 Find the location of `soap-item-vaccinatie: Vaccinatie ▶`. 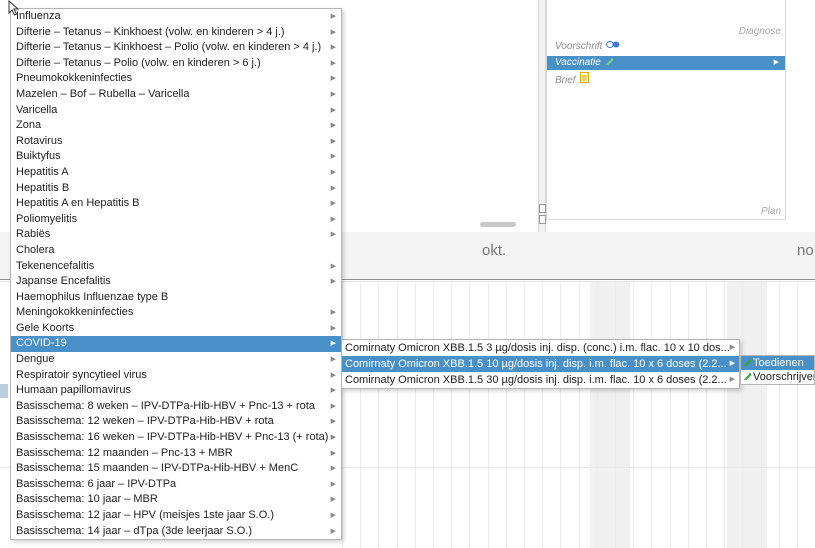

soap-item-vaccinatie: Vaccinatie ▶ is located at coordinates (666, 63).